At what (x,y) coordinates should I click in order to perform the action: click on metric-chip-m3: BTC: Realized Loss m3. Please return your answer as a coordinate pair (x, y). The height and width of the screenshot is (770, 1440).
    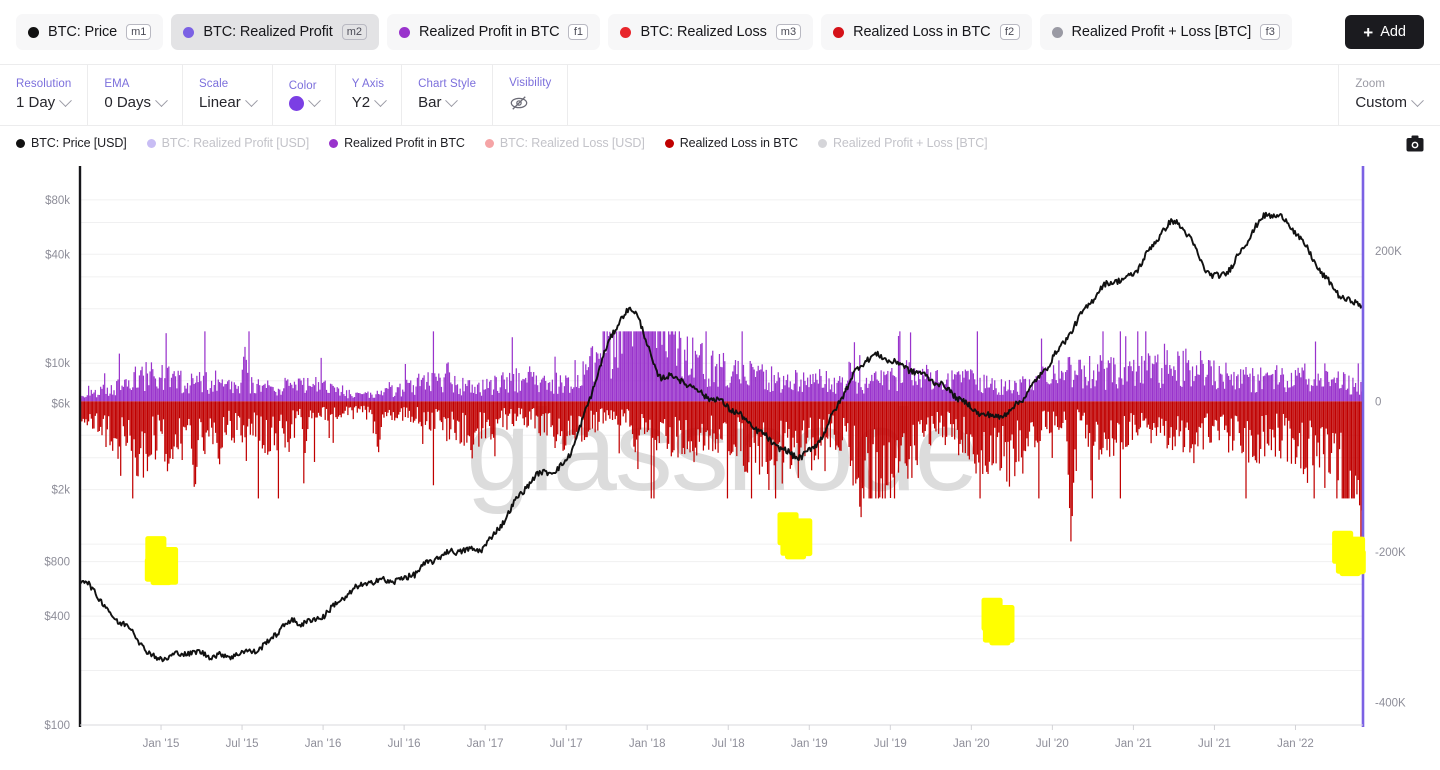
    Looking at the image, I should click on (711, 32).